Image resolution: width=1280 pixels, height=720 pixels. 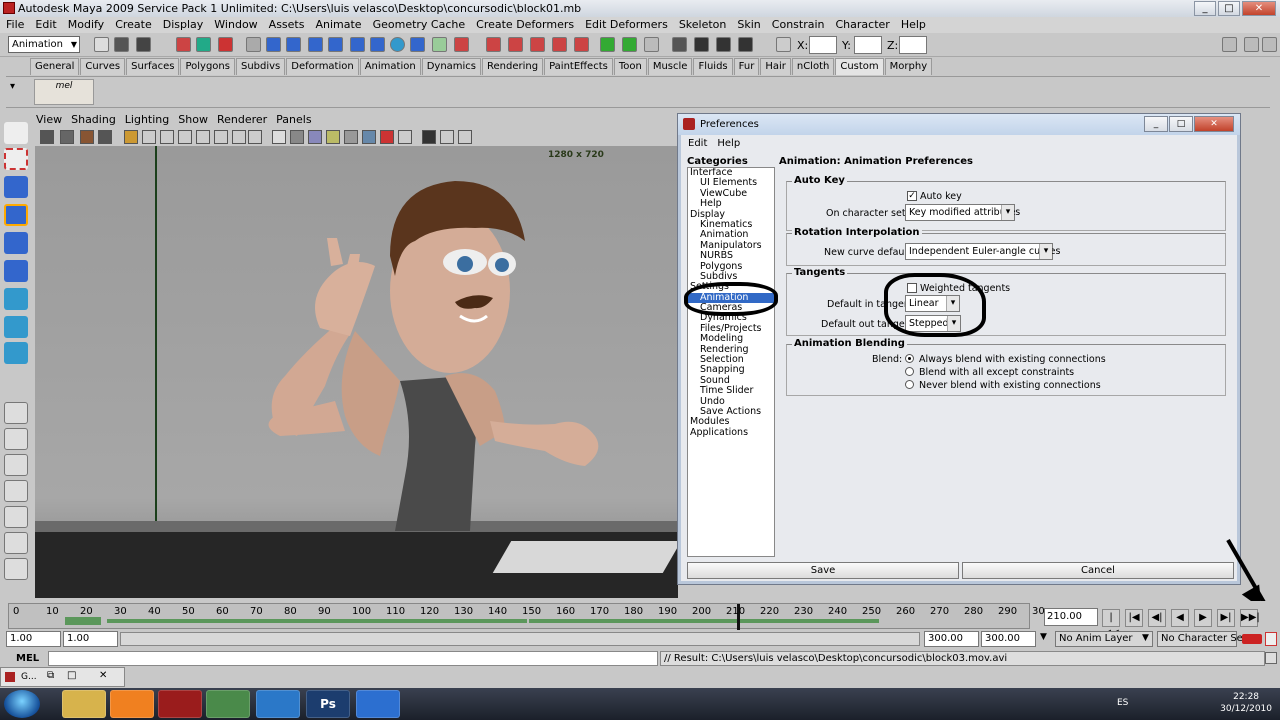 I want to click on autokey-icon, so click(x=1252, y=639).